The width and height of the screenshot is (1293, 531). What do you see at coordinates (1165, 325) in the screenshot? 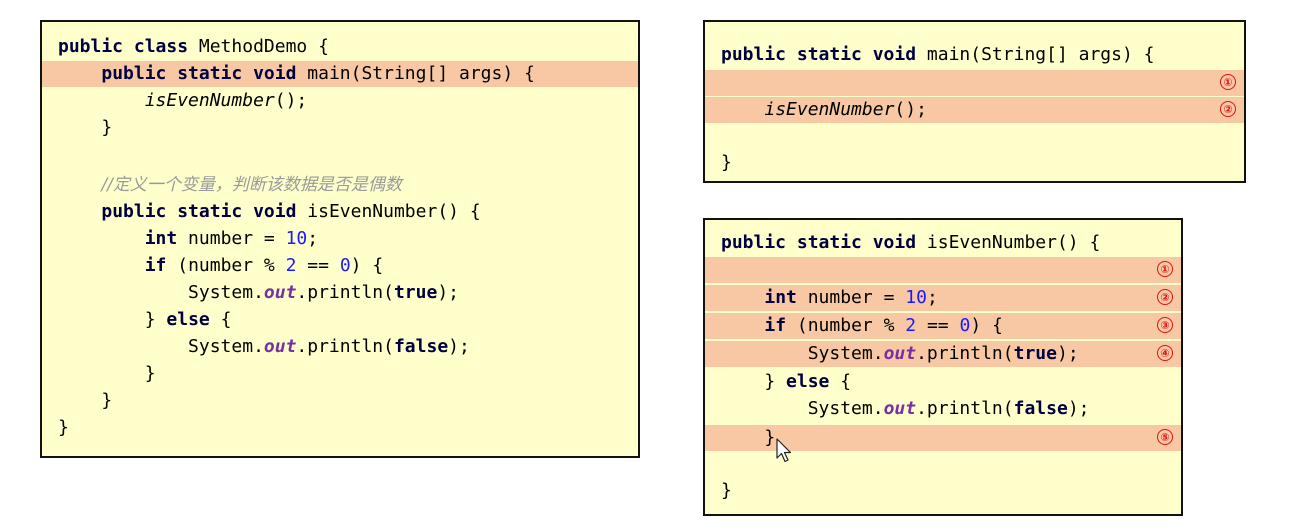
I see `step-marker-3: ③` at bounding box center [1165, 325].